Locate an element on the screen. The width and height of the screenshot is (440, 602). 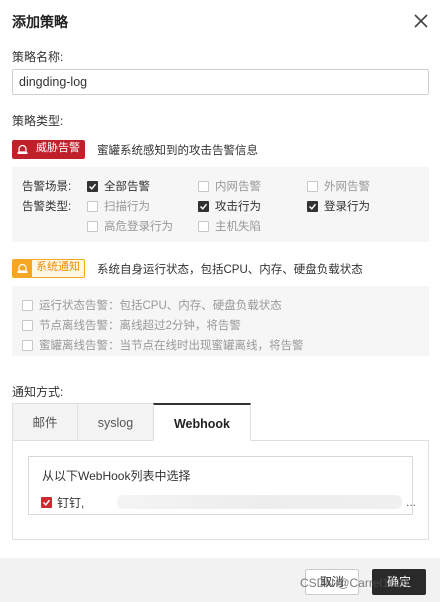
checkbox-label: 运行状态告警：包括CPU、内存、硬盘负载状态 is located at coordinates (160, 306).